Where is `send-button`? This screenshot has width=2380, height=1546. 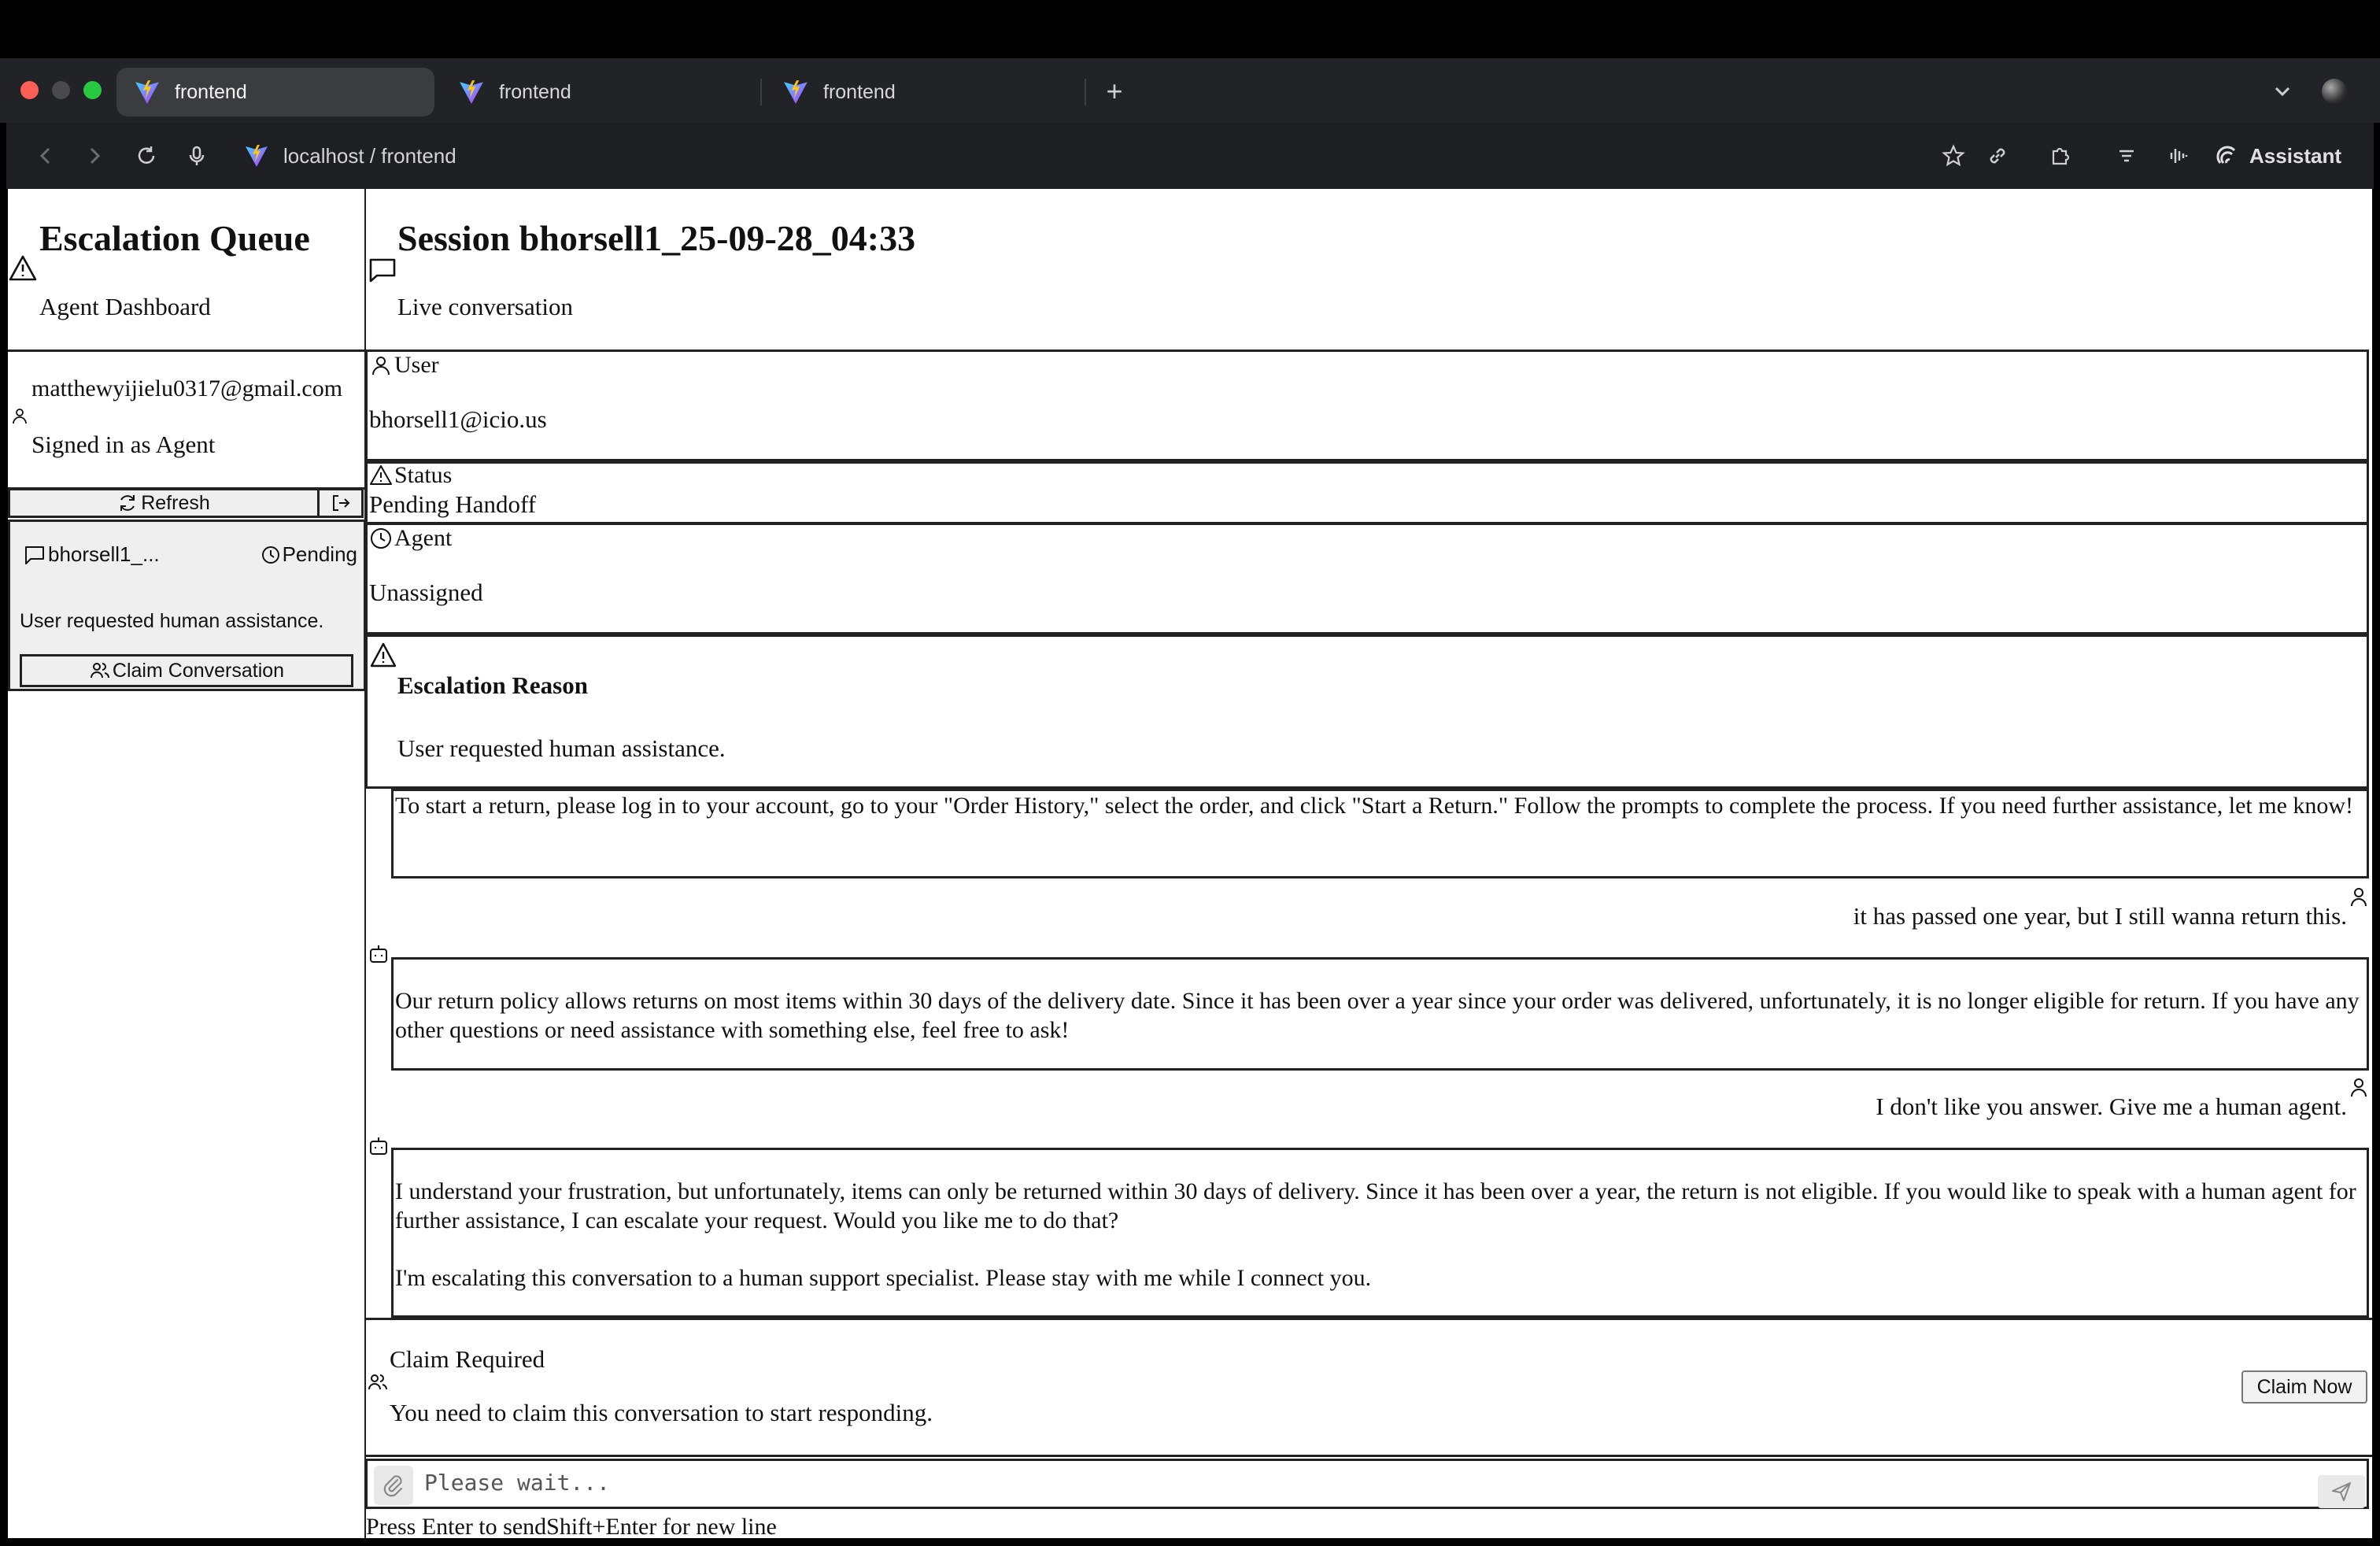
send-button is located at coordinates (2341, 1491).